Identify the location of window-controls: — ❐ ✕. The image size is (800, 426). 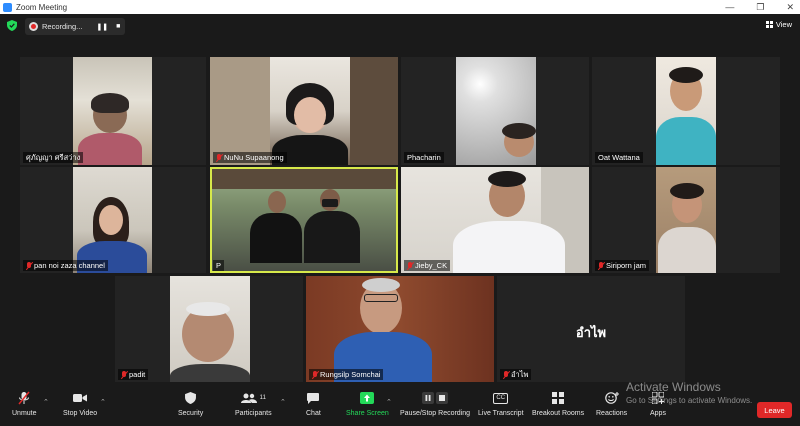
(759, 7).